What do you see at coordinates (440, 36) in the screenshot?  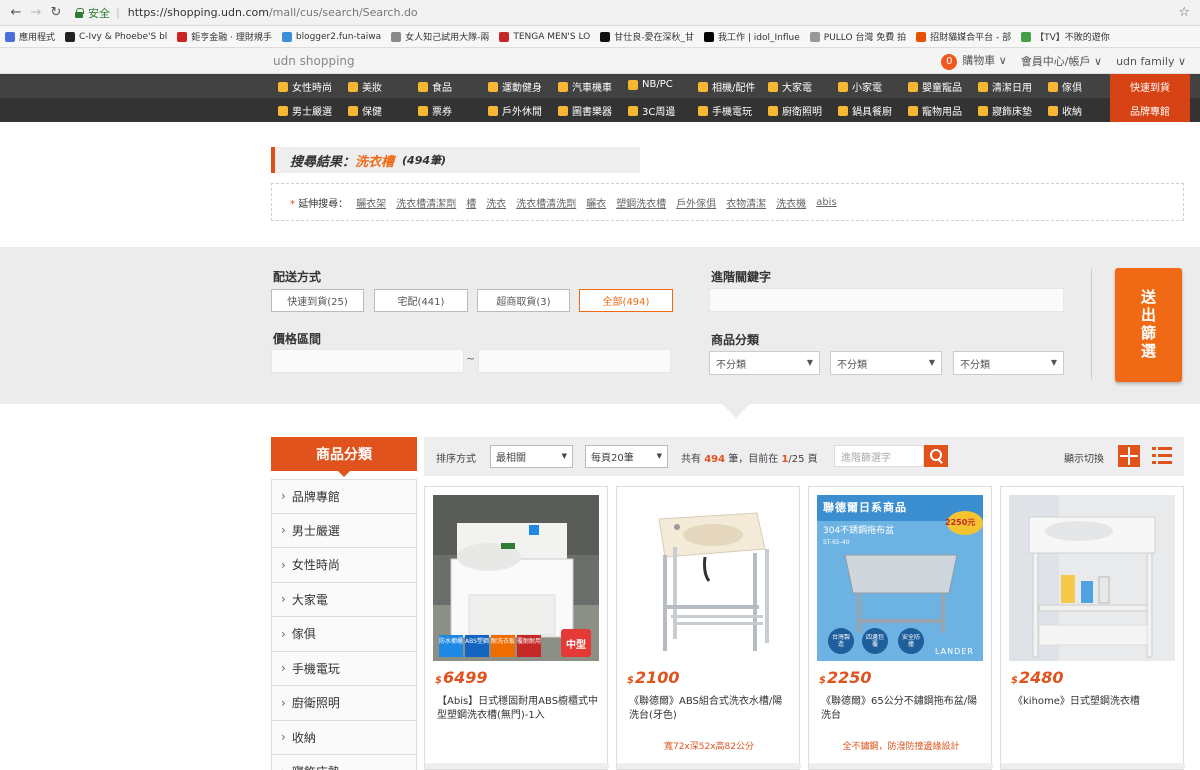 I see `bookmark-item: 女人知己試用大隊-兩` at bounding box center [440, 36].